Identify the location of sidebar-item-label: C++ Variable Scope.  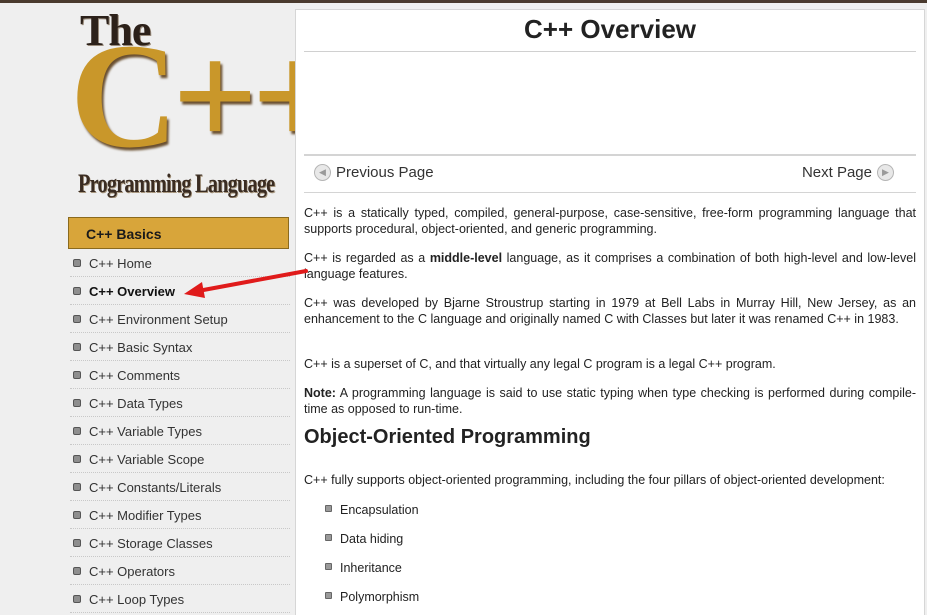
(147, 459).